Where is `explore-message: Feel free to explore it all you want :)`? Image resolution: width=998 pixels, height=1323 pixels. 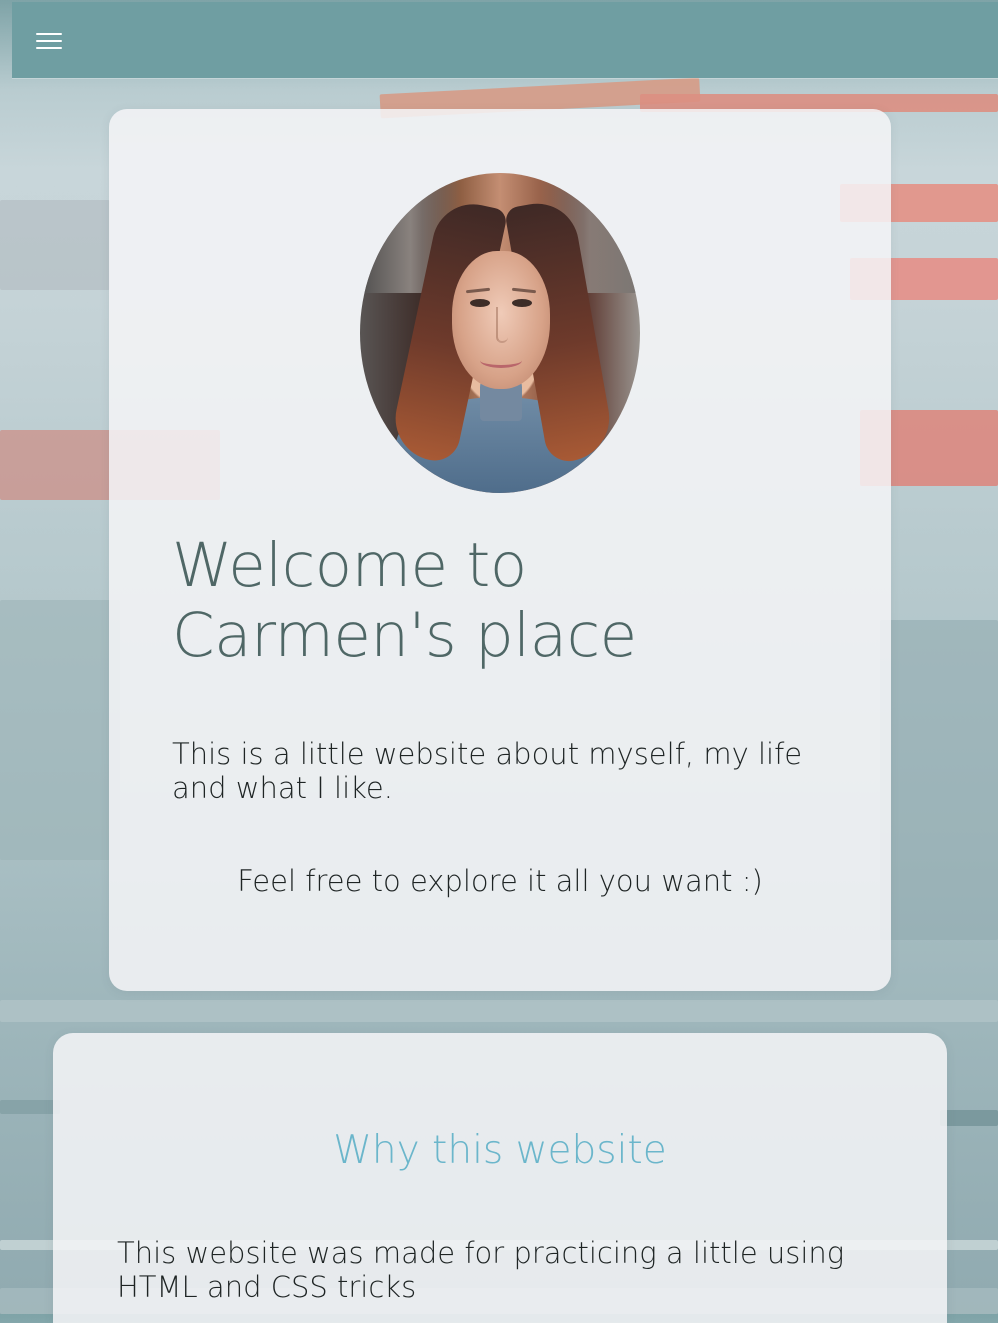 explore-message: Feel free to explore it all you want :) is located at coordinates (500, 881).